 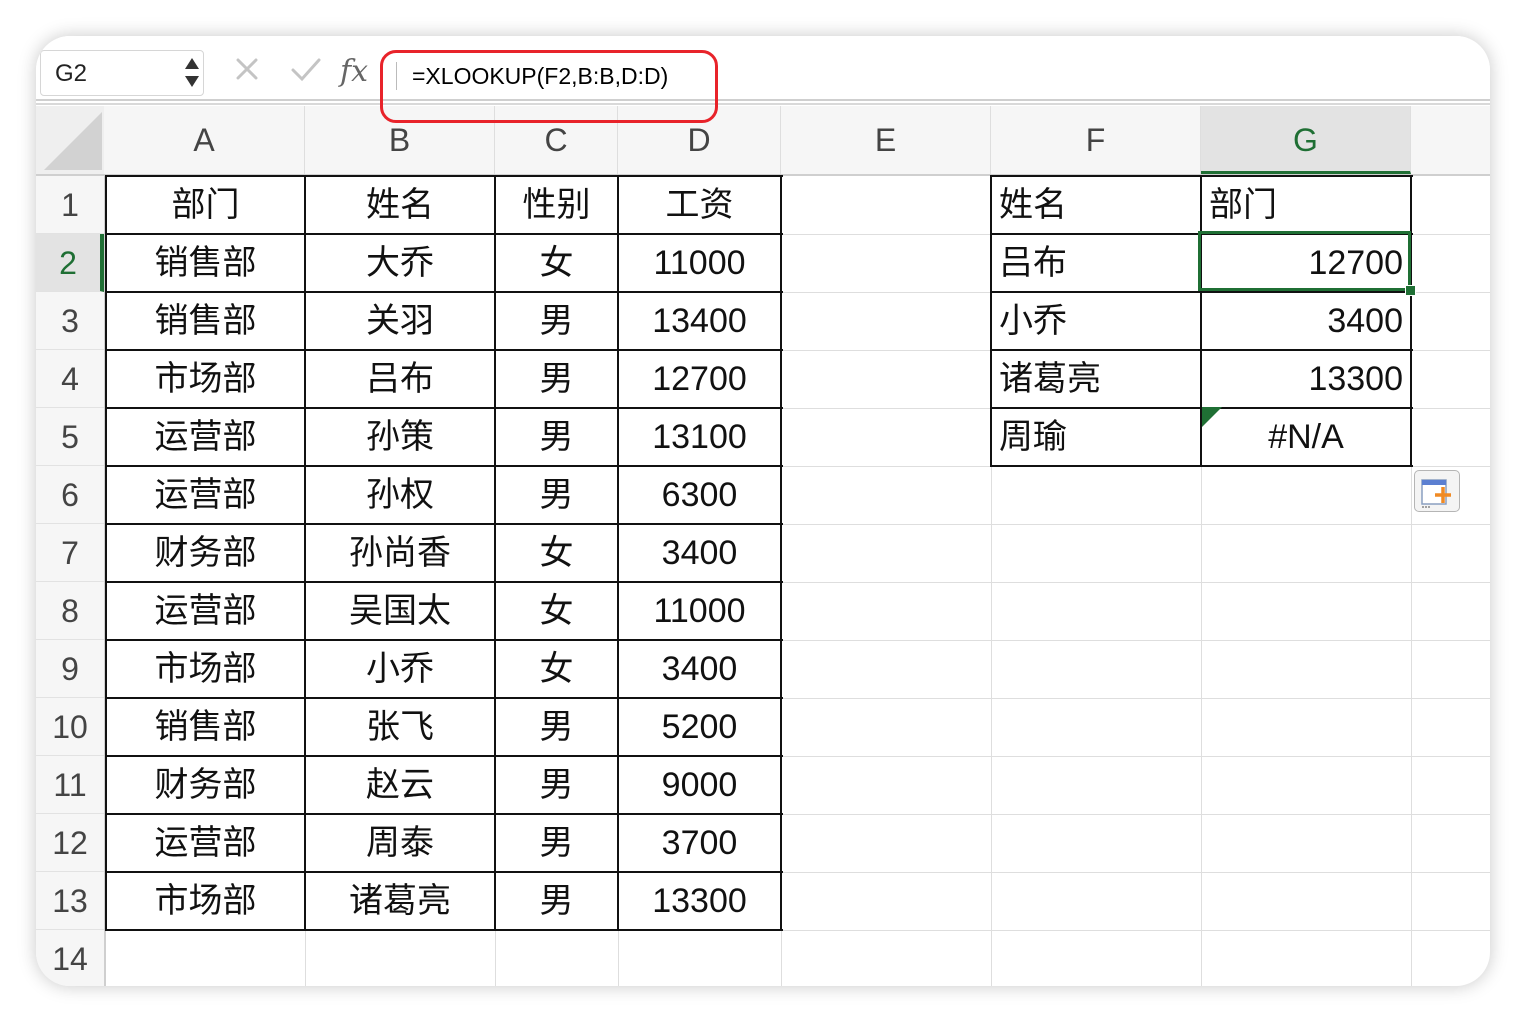 I want to click on table-cell: 13400, so click(x=699, y=321).